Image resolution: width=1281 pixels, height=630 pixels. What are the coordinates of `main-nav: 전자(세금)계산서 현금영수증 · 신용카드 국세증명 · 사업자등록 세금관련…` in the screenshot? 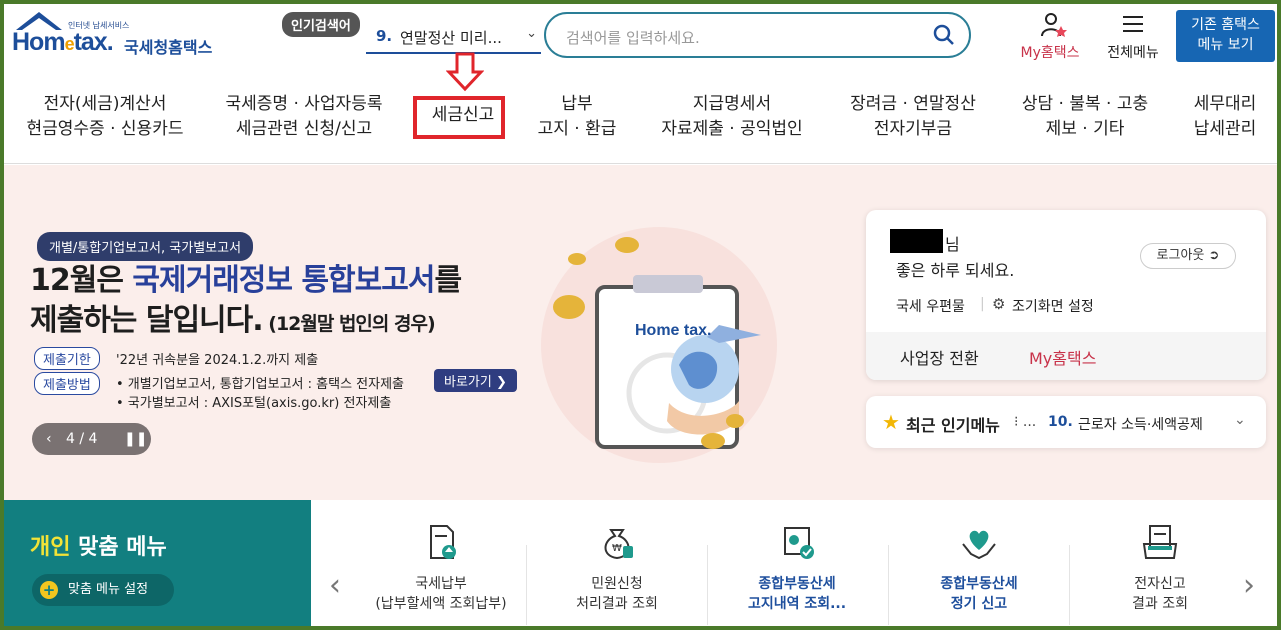 It's located at (640, 126).